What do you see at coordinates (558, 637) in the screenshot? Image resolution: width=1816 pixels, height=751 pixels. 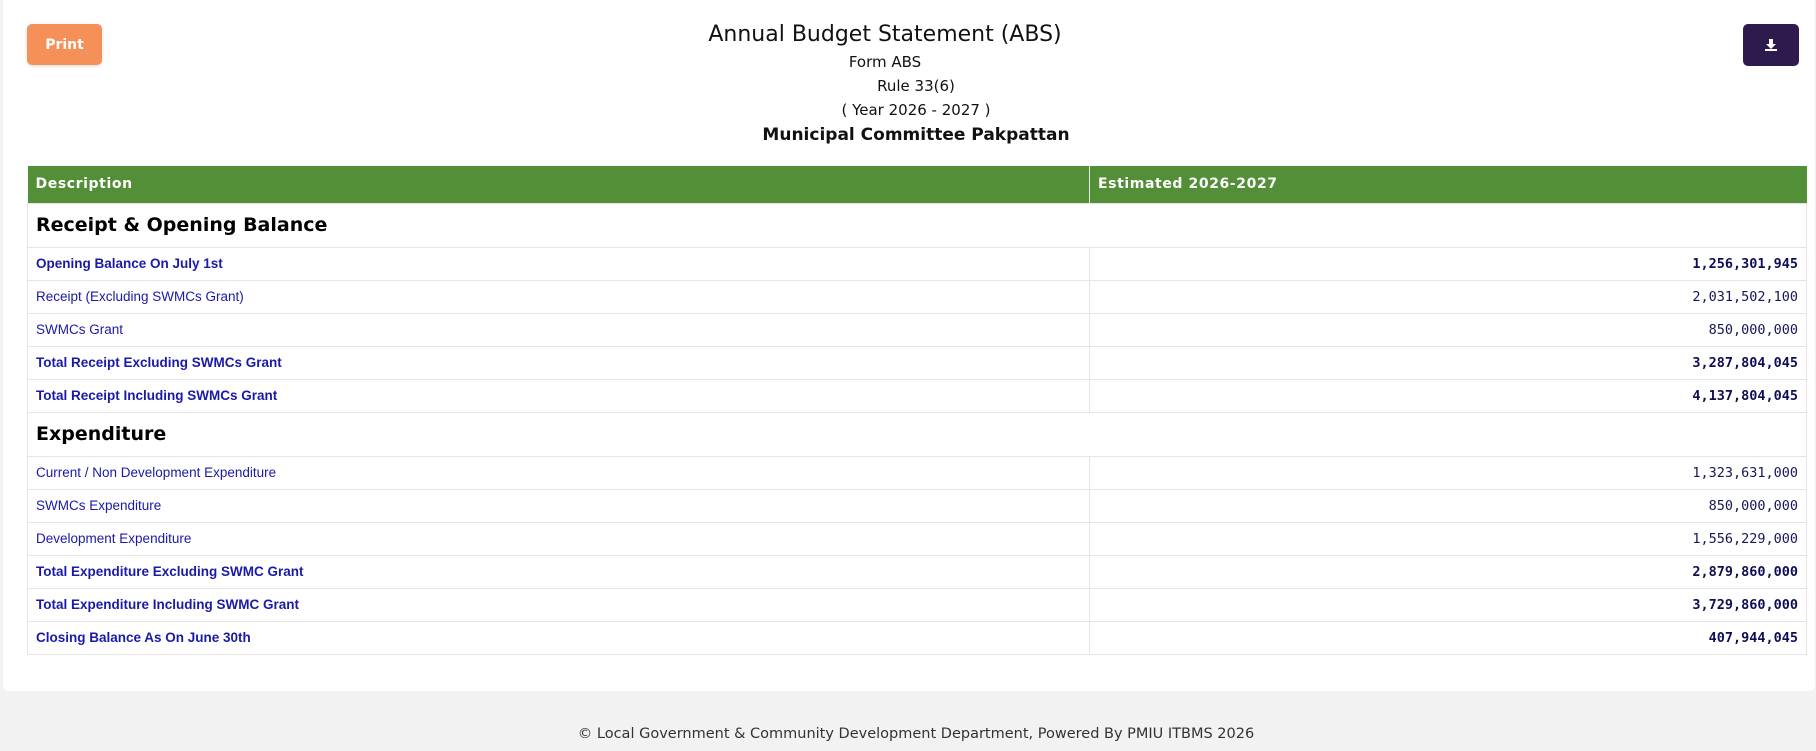 I see `row-label: Closing Balance As On June 30th` at bounding box center [558, 637].